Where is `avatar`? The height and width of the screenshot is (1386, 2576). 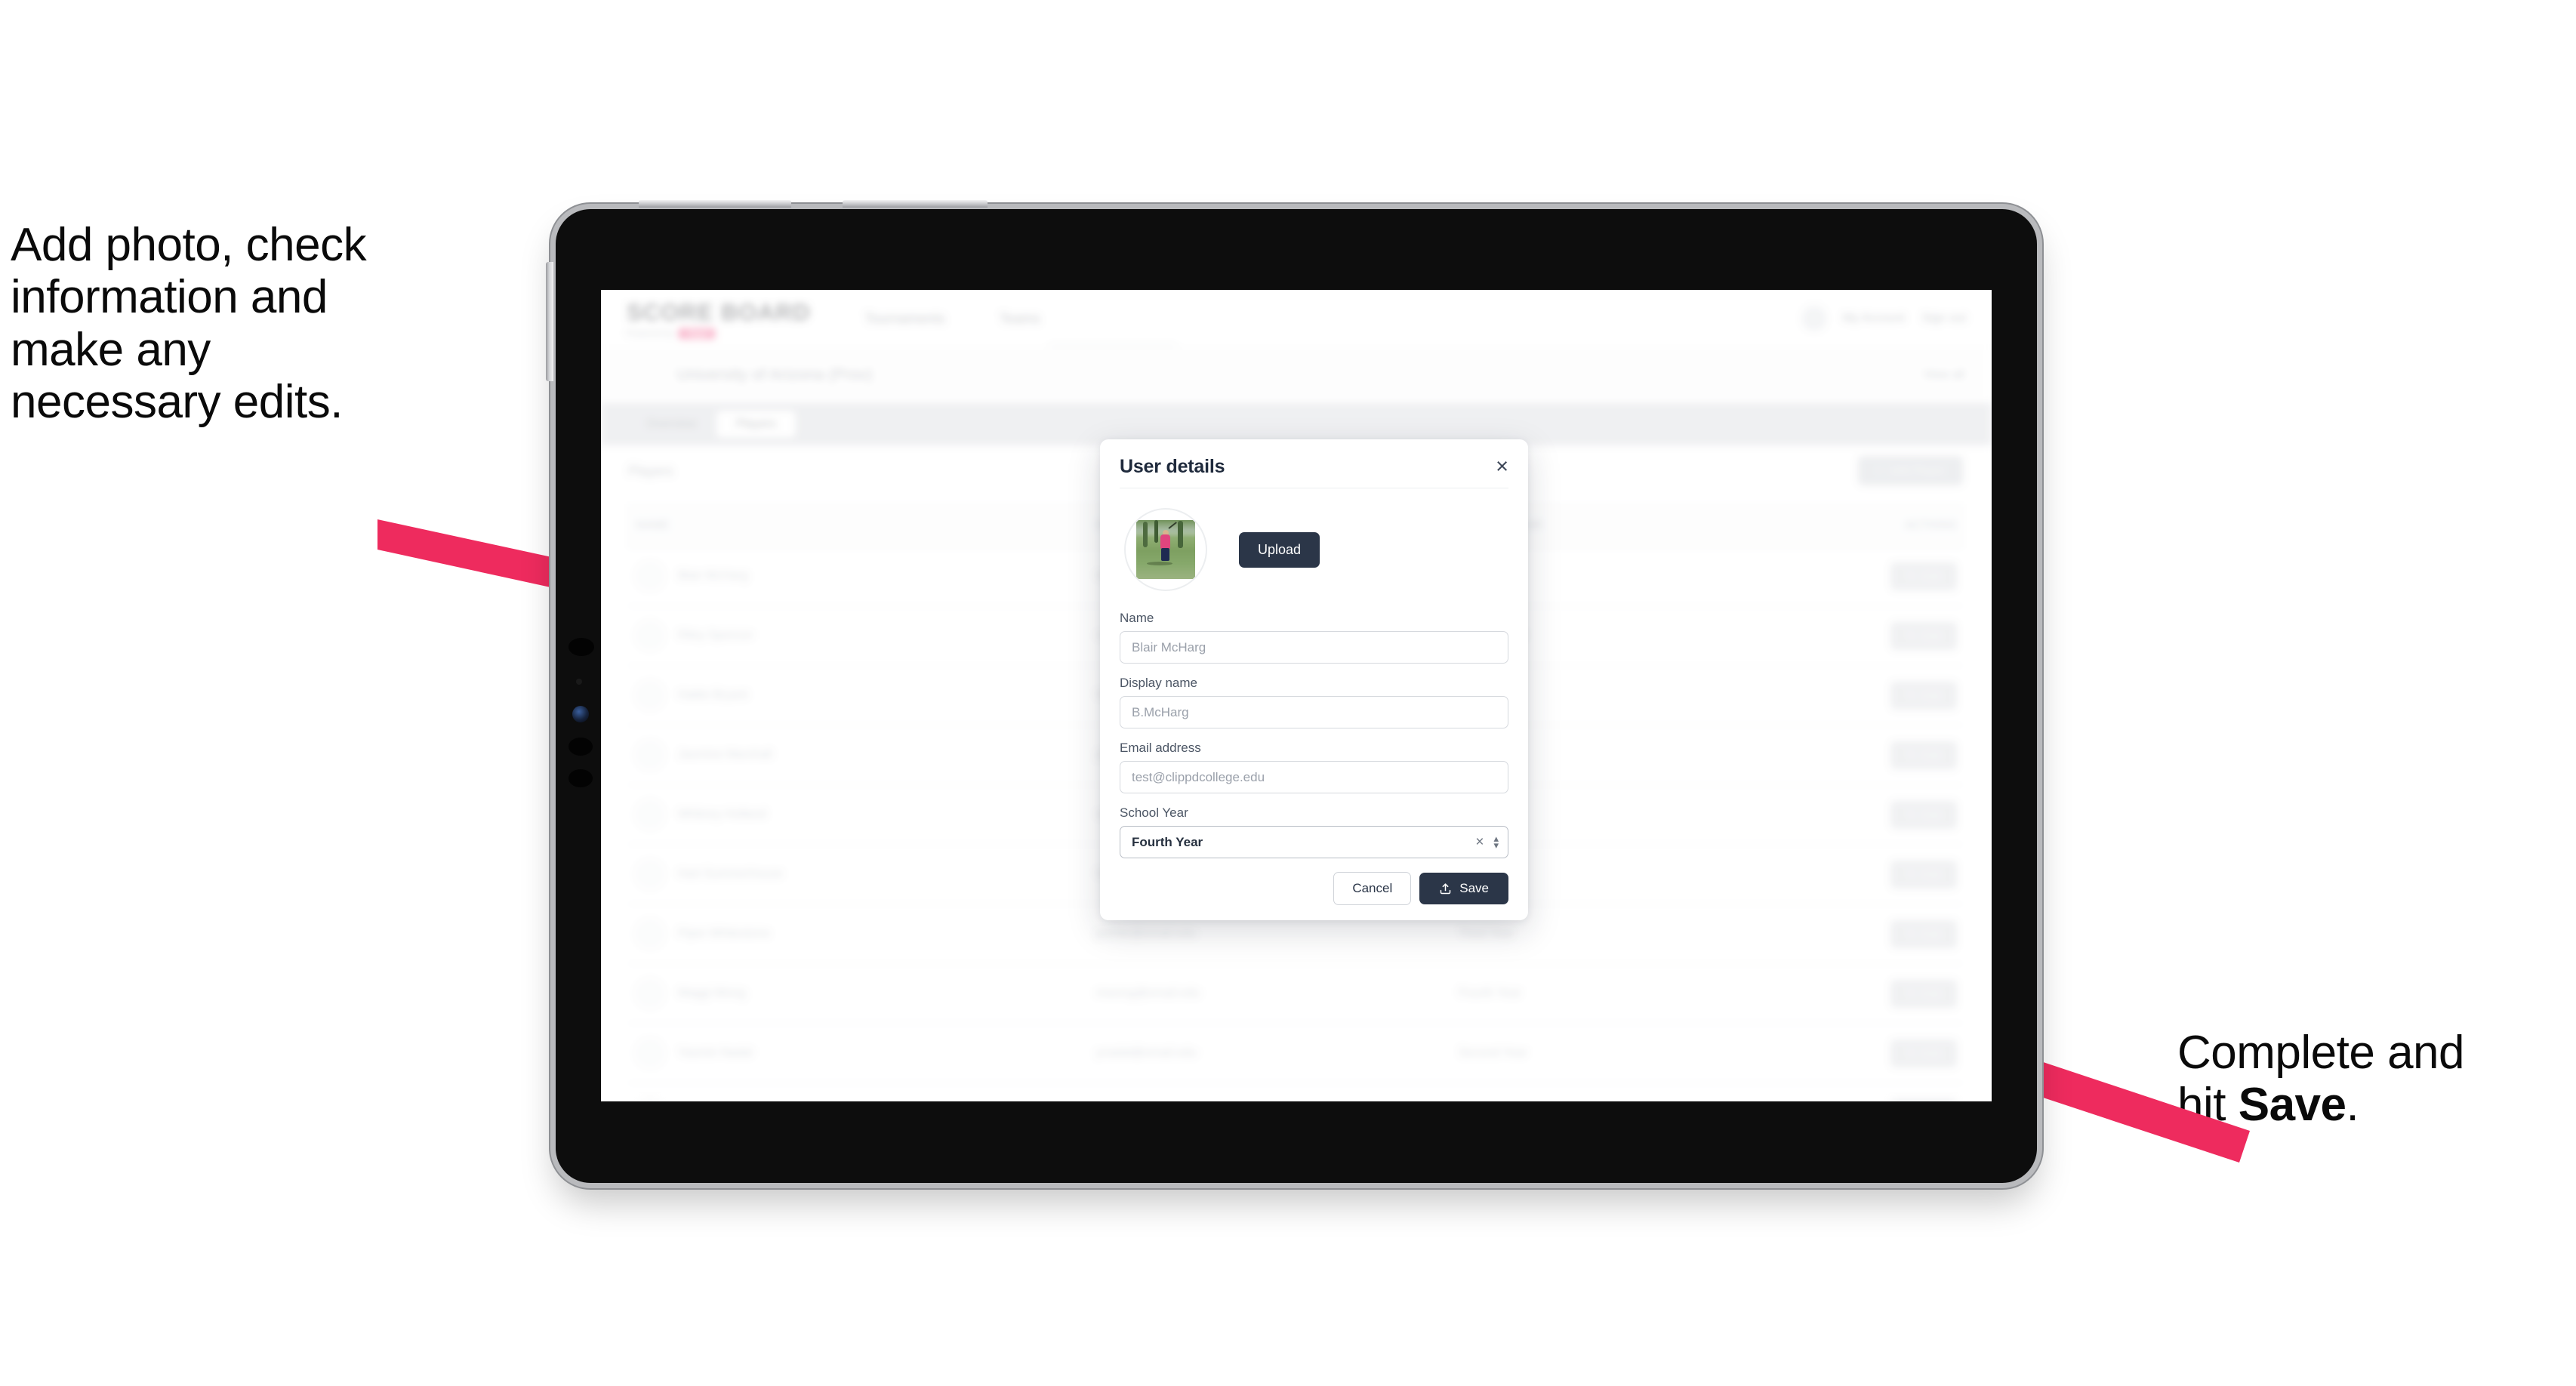
avatar is located at coordinates (1165, 549).